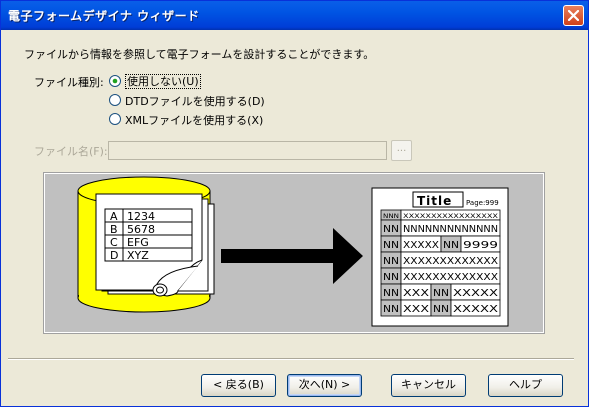 Image resolution: width=589 pixels, height=407 pixels. Describe the element at coordinates (114, 229) in the screenshot. I see `db-key: B` at that location.